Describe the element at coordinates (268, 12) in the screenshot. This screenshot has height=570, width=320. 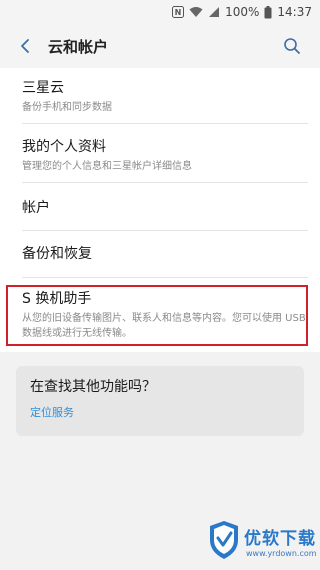
I see `battery-icon` at that location.